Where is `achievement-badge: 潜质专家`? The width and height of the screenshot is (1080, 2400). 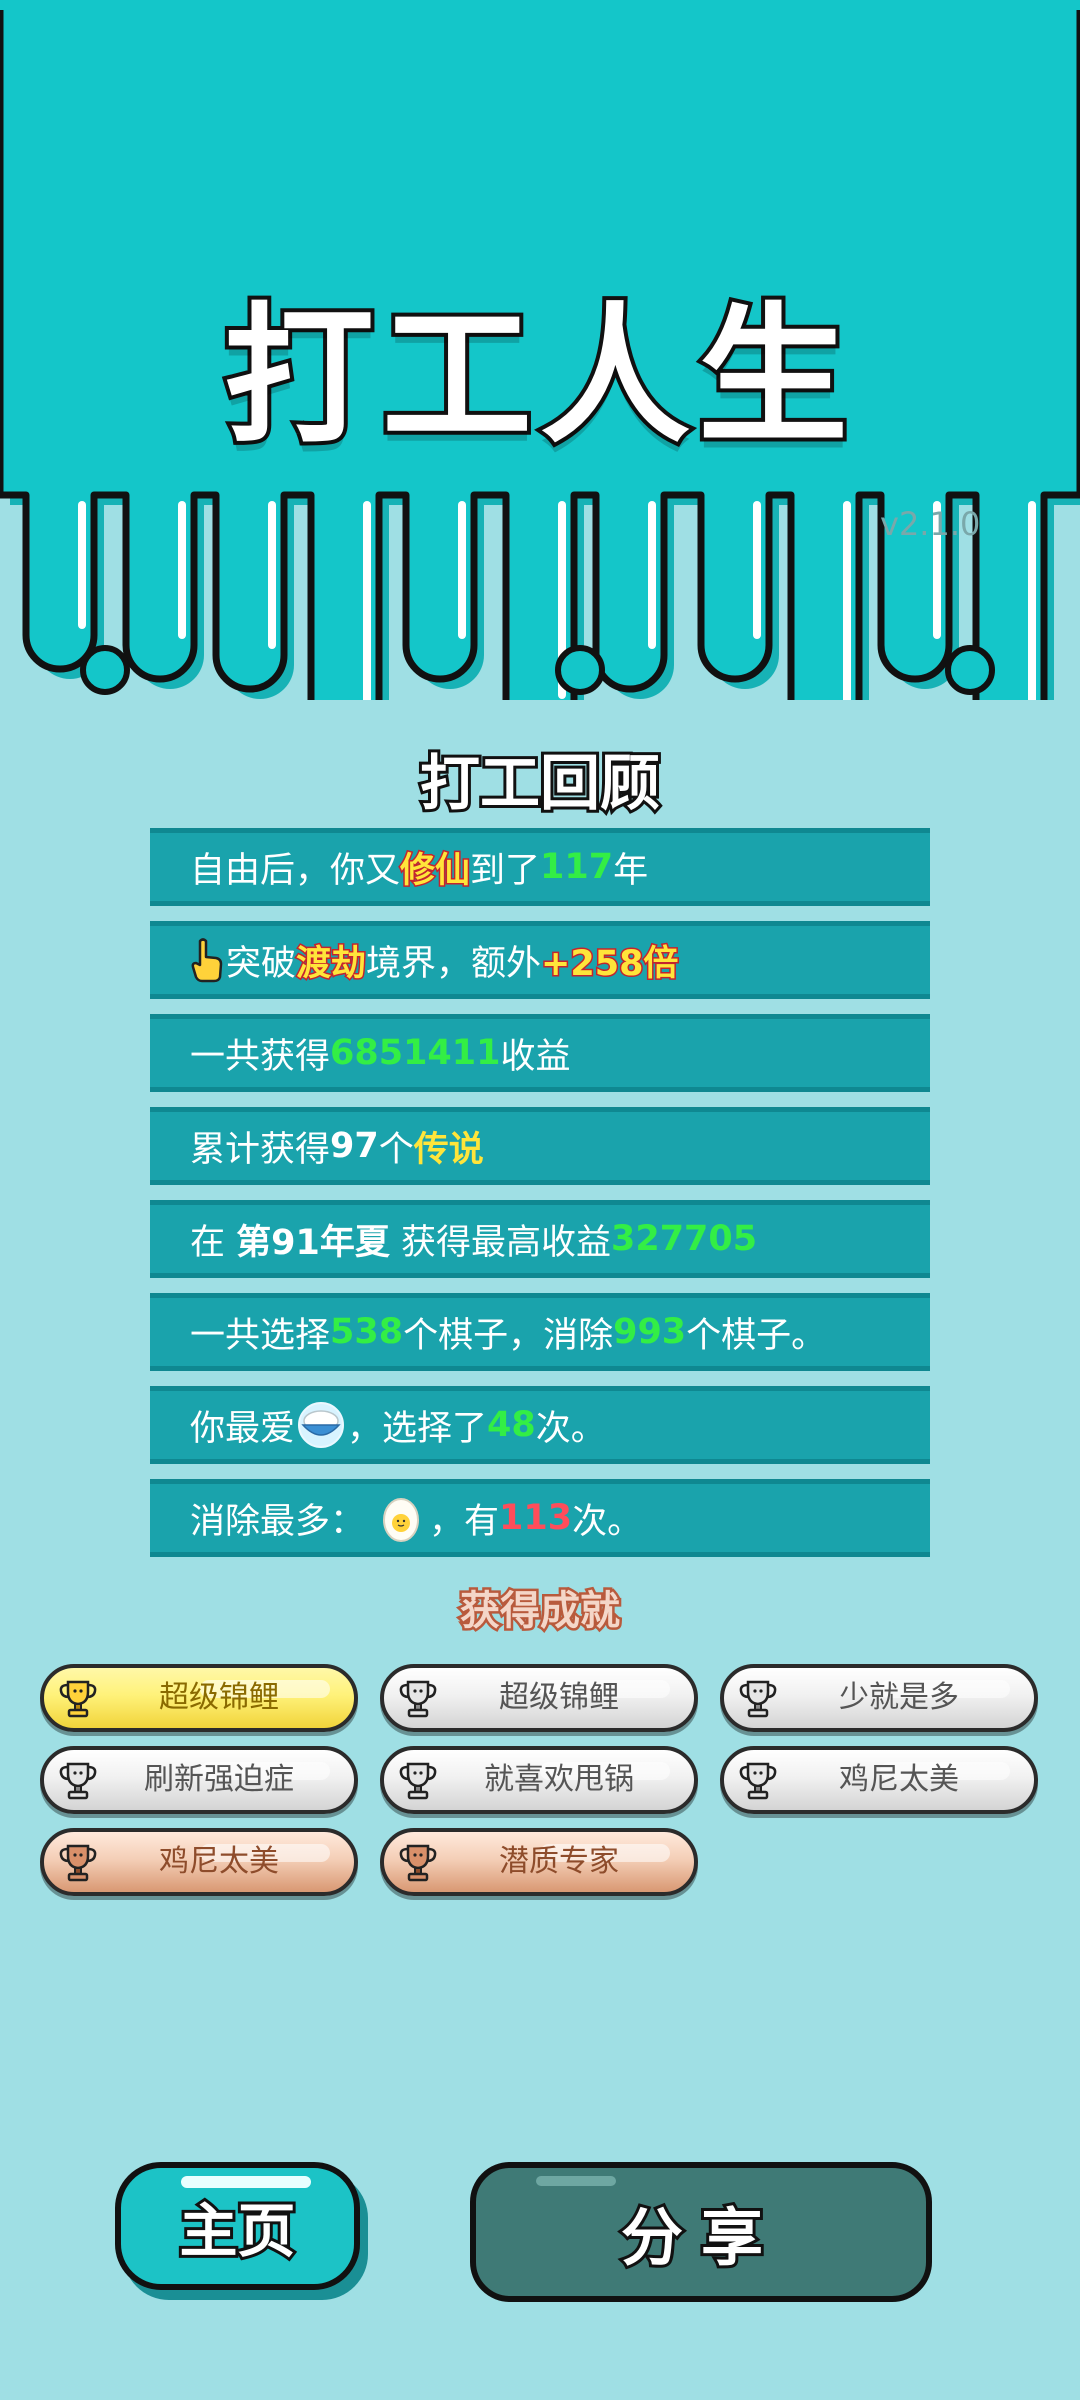 achievement-badge: 潜质专家 is located at coordinates (539, 1862).